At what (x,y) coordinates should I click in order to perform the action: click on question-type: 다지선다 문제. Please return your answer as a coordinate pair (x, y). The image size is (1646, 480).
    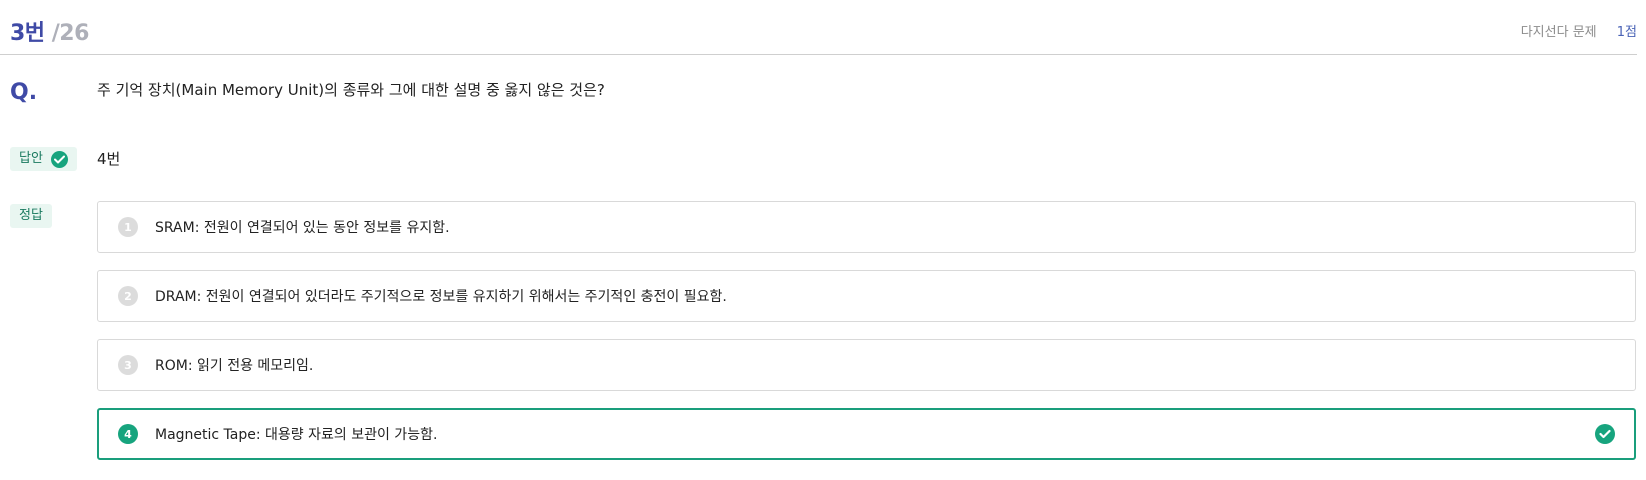
    Looking at the image, I should click on (1558, 32).